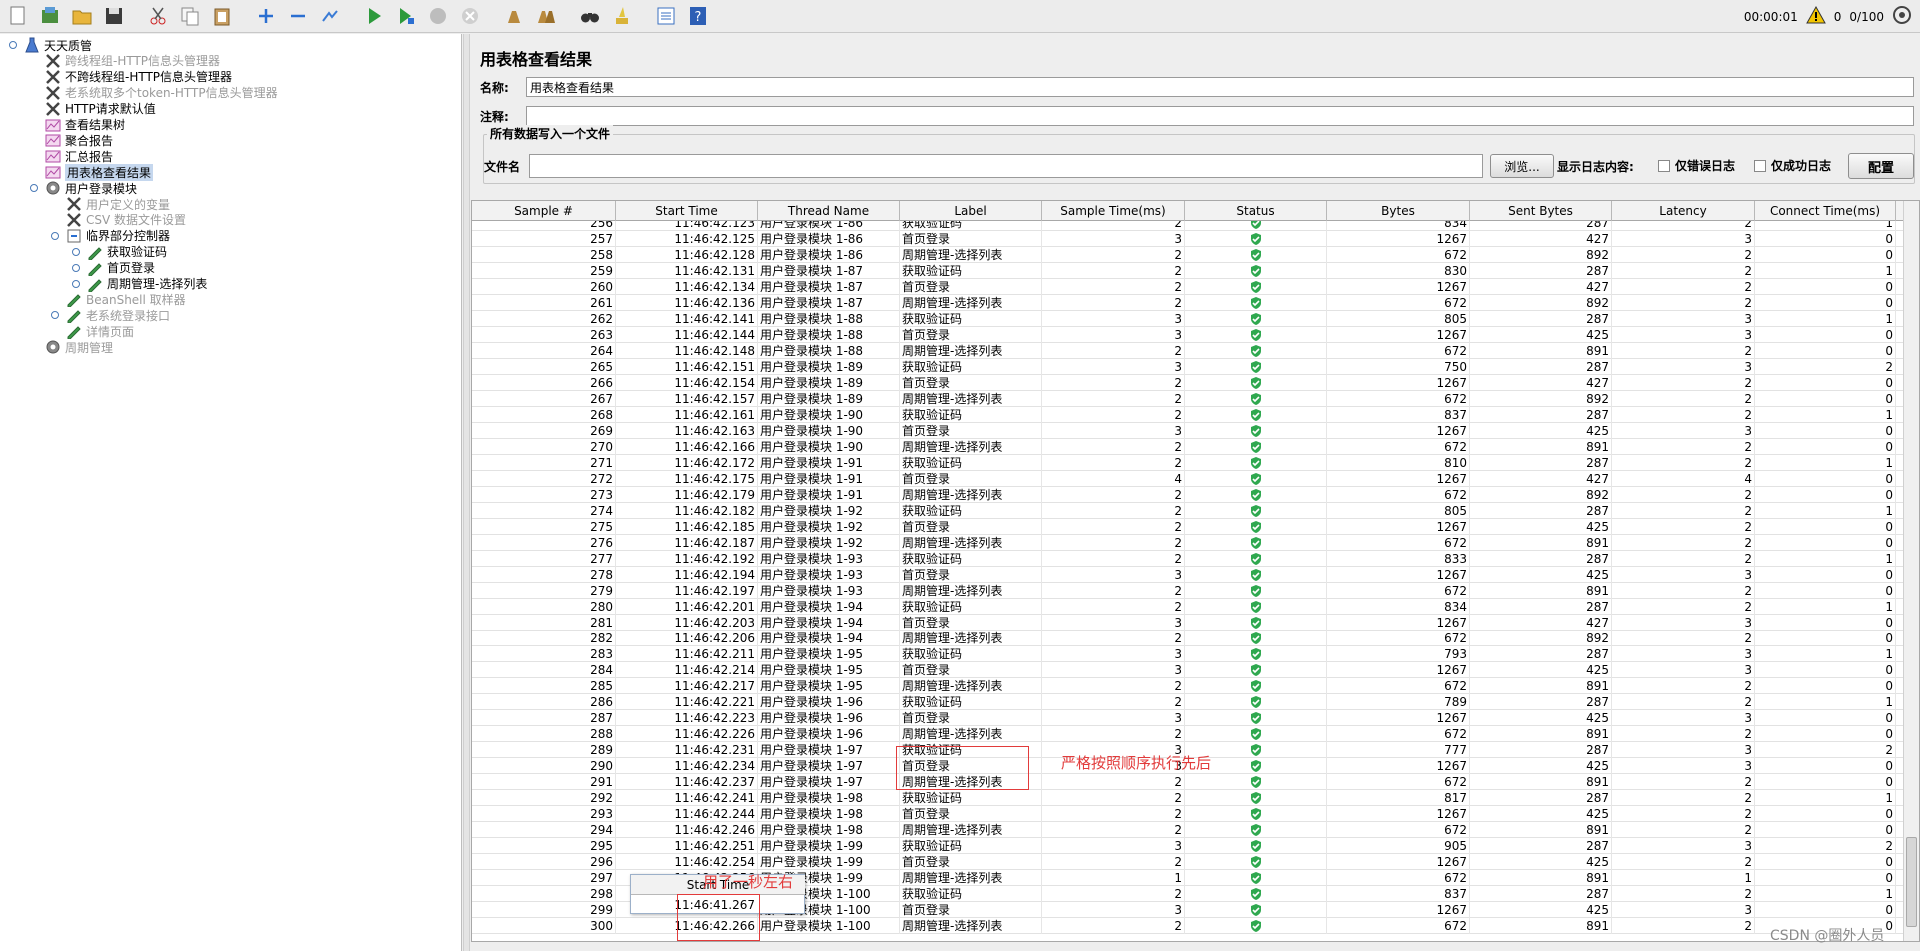  What do you see at coordinates (1683, 211) in the screenshot?
I see `column-header: Latency` at bounding box center [1683, 211].